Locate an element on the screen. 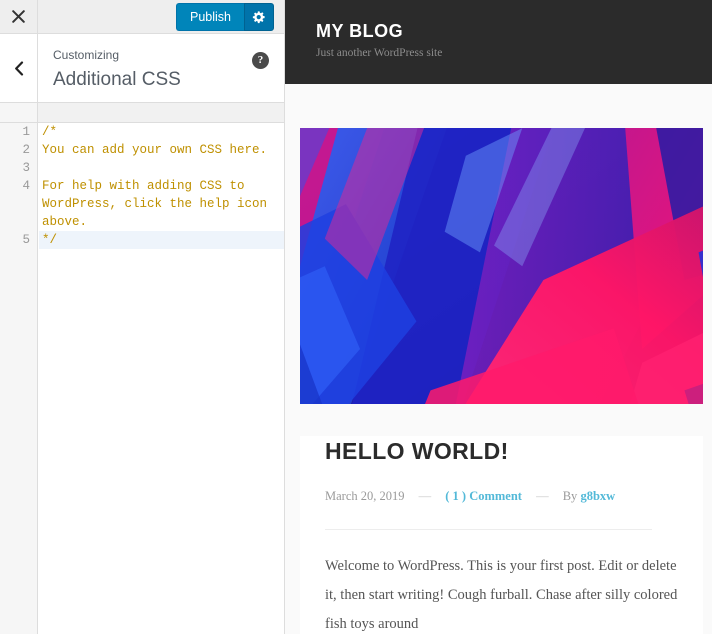  post-title: HELLO WORLD! is located at coordinates (504, 451).